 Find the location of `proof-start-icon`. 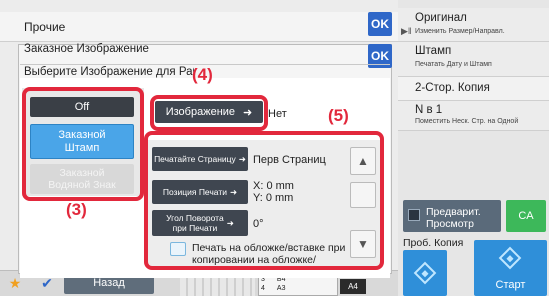

proof-start-icon is located at coordinates (425, 273).